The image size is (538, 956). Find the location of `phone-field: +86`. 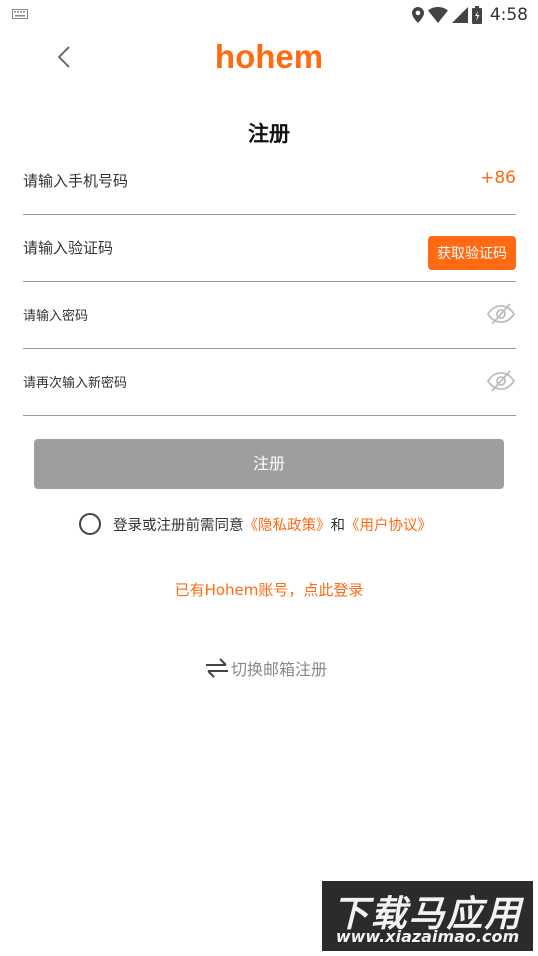

phone-field: +86 is located at coordinates (269, 181).